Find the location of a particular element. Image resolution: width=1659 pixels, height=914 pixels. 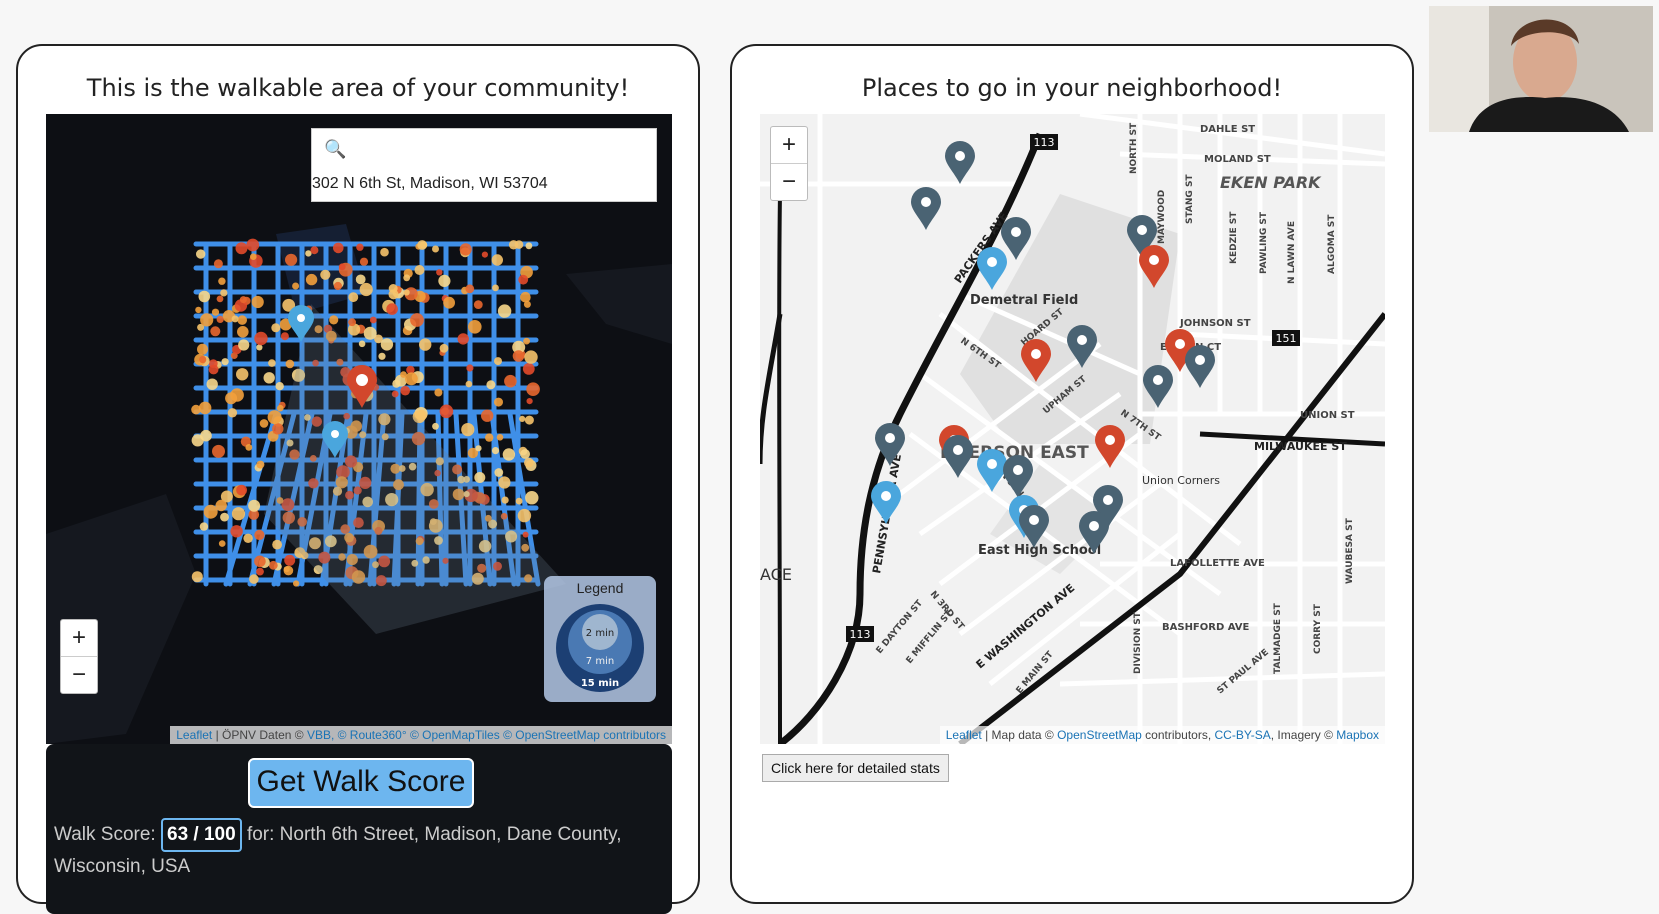

legend-ring-7min: 7 min is located at coordinates (600, 661).